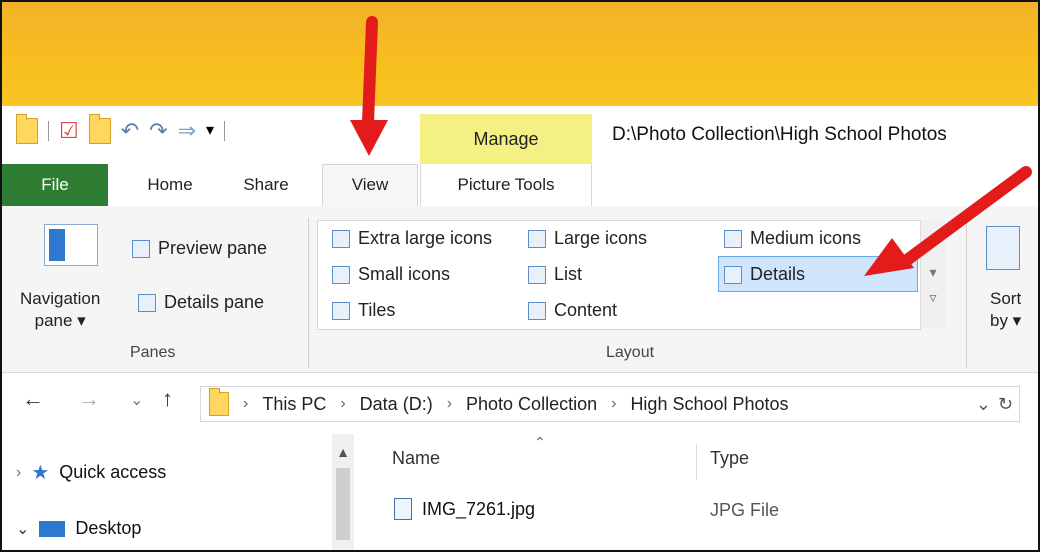 This screenshot has width=1040, height=552. What do you see at coordinates (343, 504) in the screenshot?
I see `scroll-thumb` at bounding box center [343, 504].